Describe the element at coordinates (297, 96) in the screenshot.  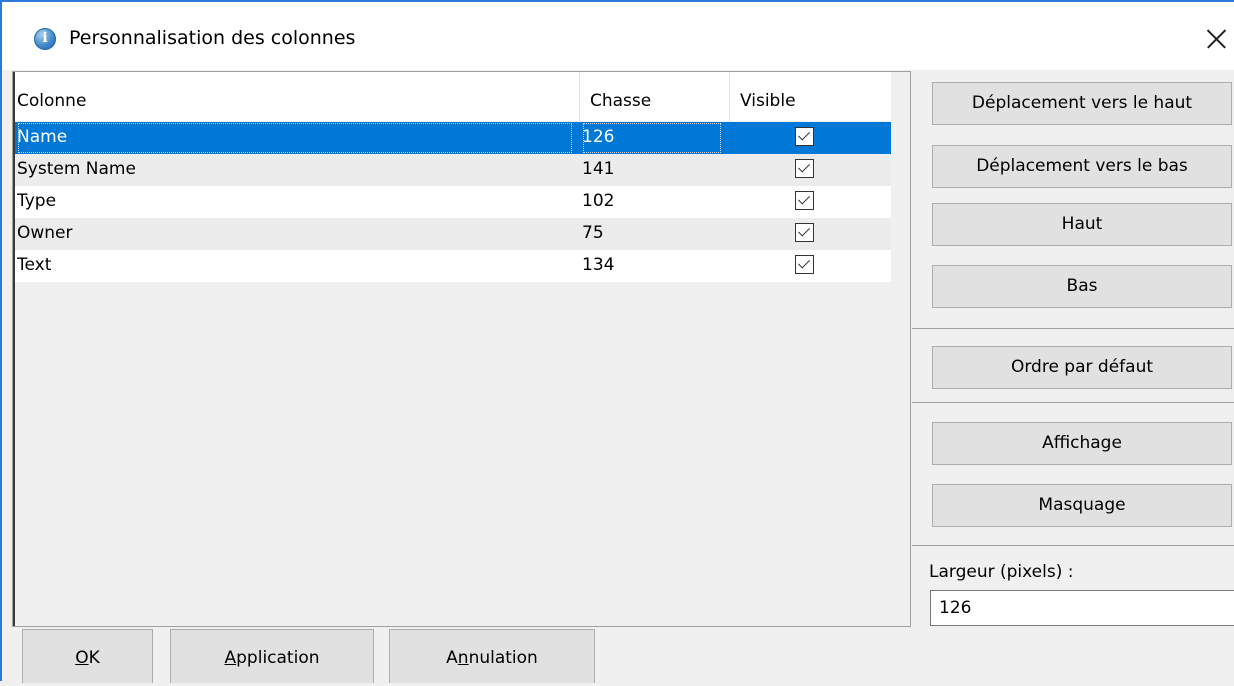
I see `header-column: Colonne` at that location.